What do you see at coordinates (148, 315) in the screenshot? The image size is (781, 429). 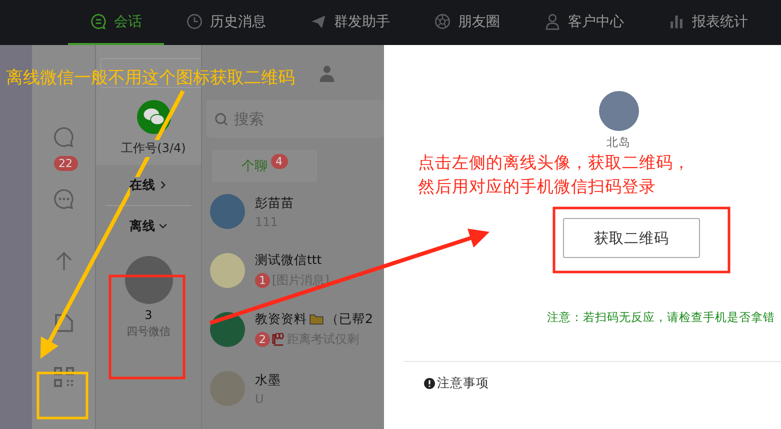 I see `account-count: 3` at bounding box center [148, 315].